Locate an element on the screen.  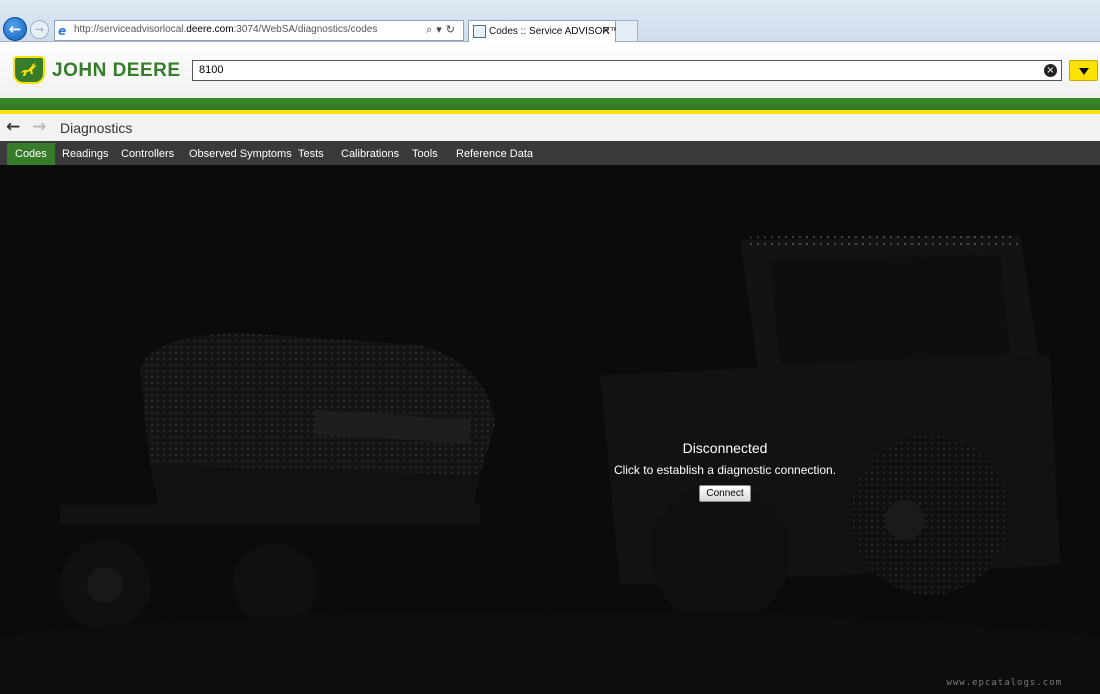
page-forward-icon: → is located at coordinates (39, 127).